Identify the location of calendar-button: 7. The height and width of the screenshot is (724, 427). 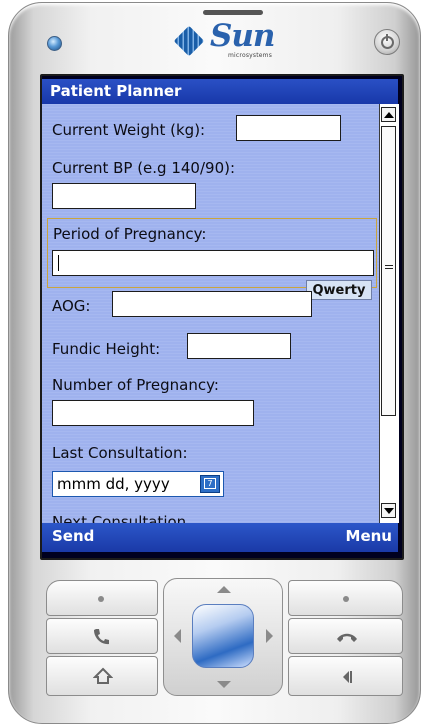
(210, 484).